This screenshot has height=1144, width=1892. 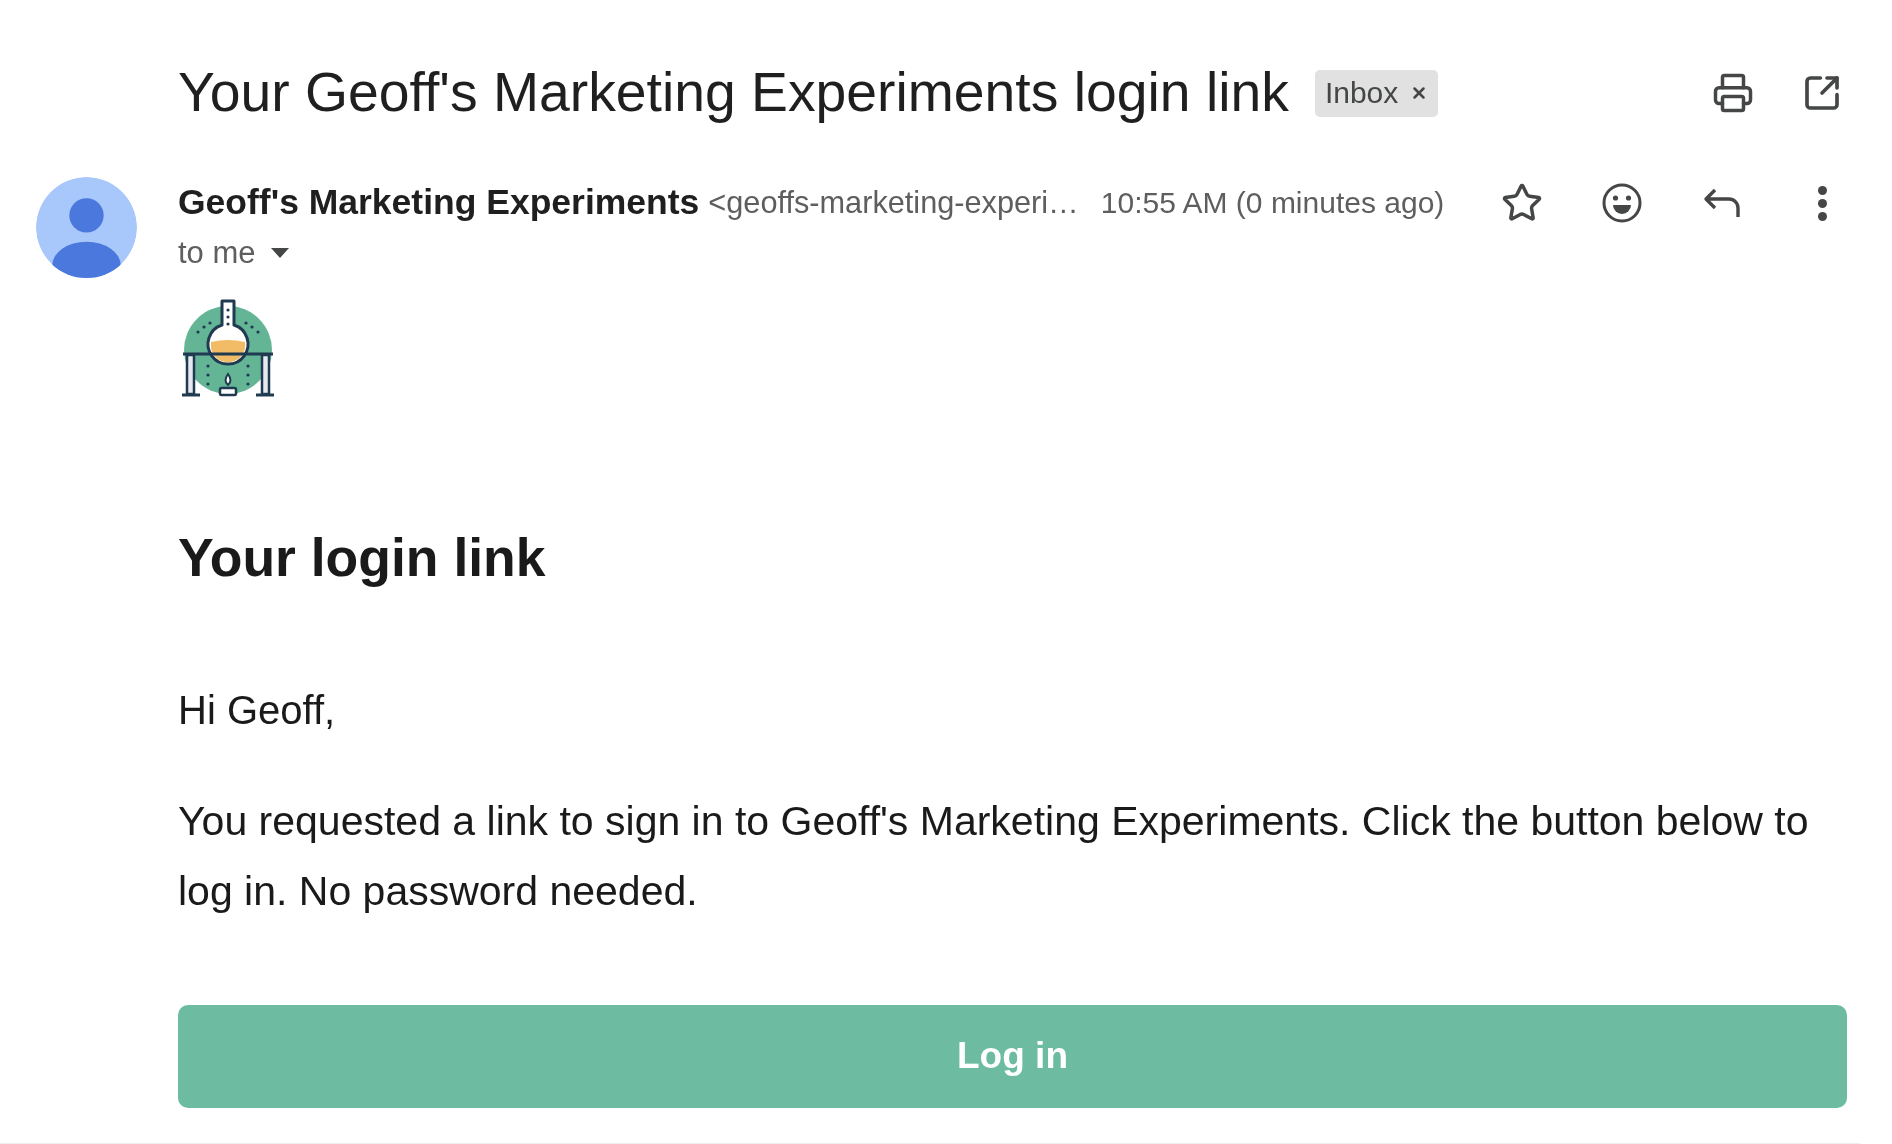 What do you see at coordinates (439, 203) in the screenshot?
I see `sender-name: Geoff's Marketing Experiments` at bounding box center [439, 203].